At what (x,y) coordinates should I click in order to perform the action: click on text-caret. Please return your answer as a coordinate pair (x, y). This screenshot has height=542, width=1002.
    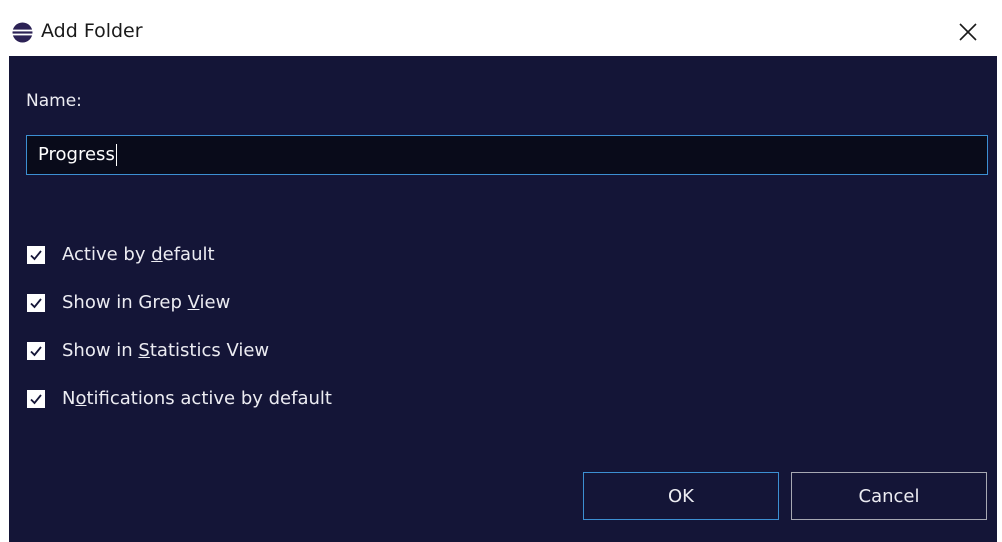
    Looking at the image, I should click on (116, 155).